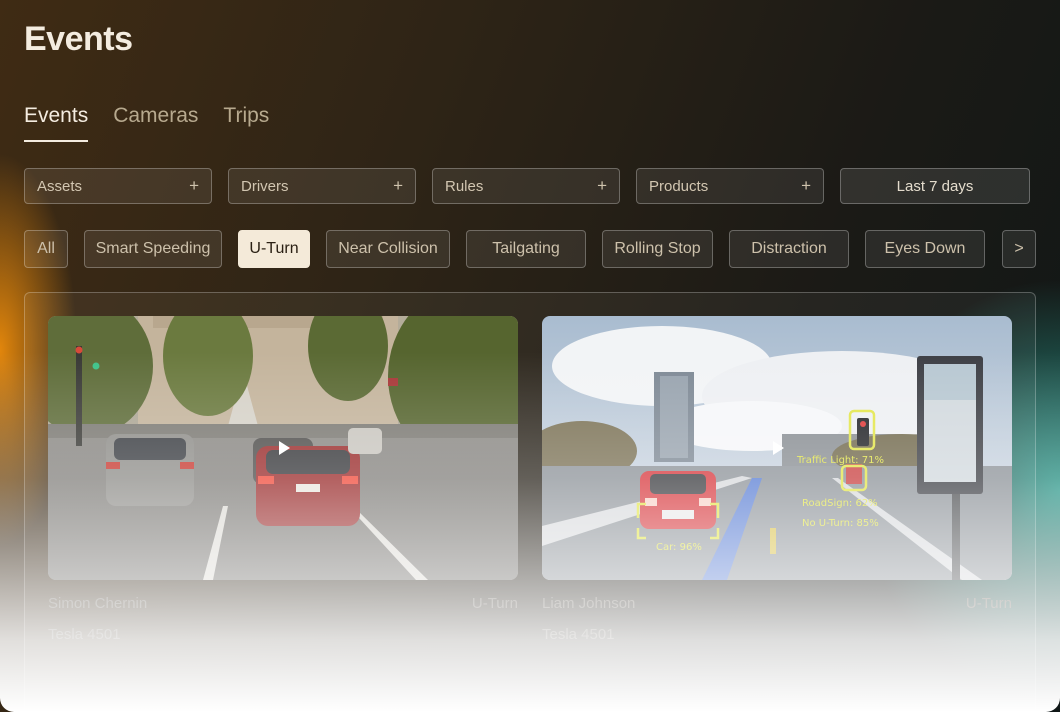  What do you see at coordinates (1019, 249) in the screenshot?
I see `chip-scroll-next-button: >` at bounding box center [1019, 249].